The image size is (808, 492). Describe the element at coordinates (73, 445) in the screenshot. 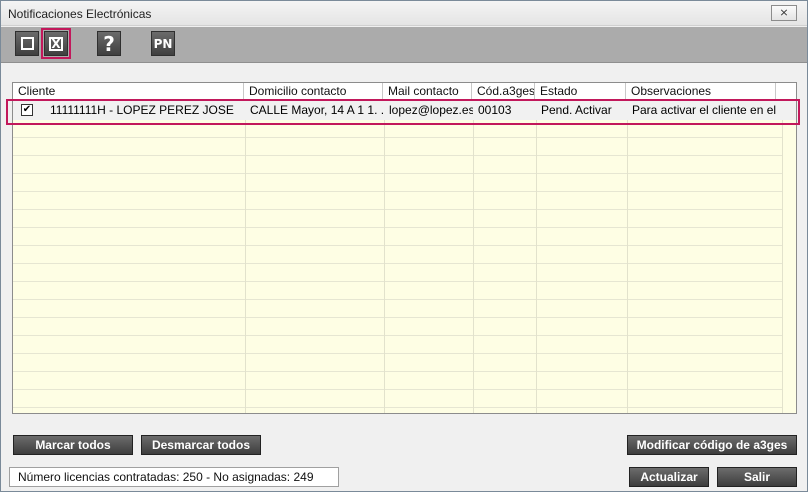

I see `marcar-todos-button: Marcar todos` at that location.